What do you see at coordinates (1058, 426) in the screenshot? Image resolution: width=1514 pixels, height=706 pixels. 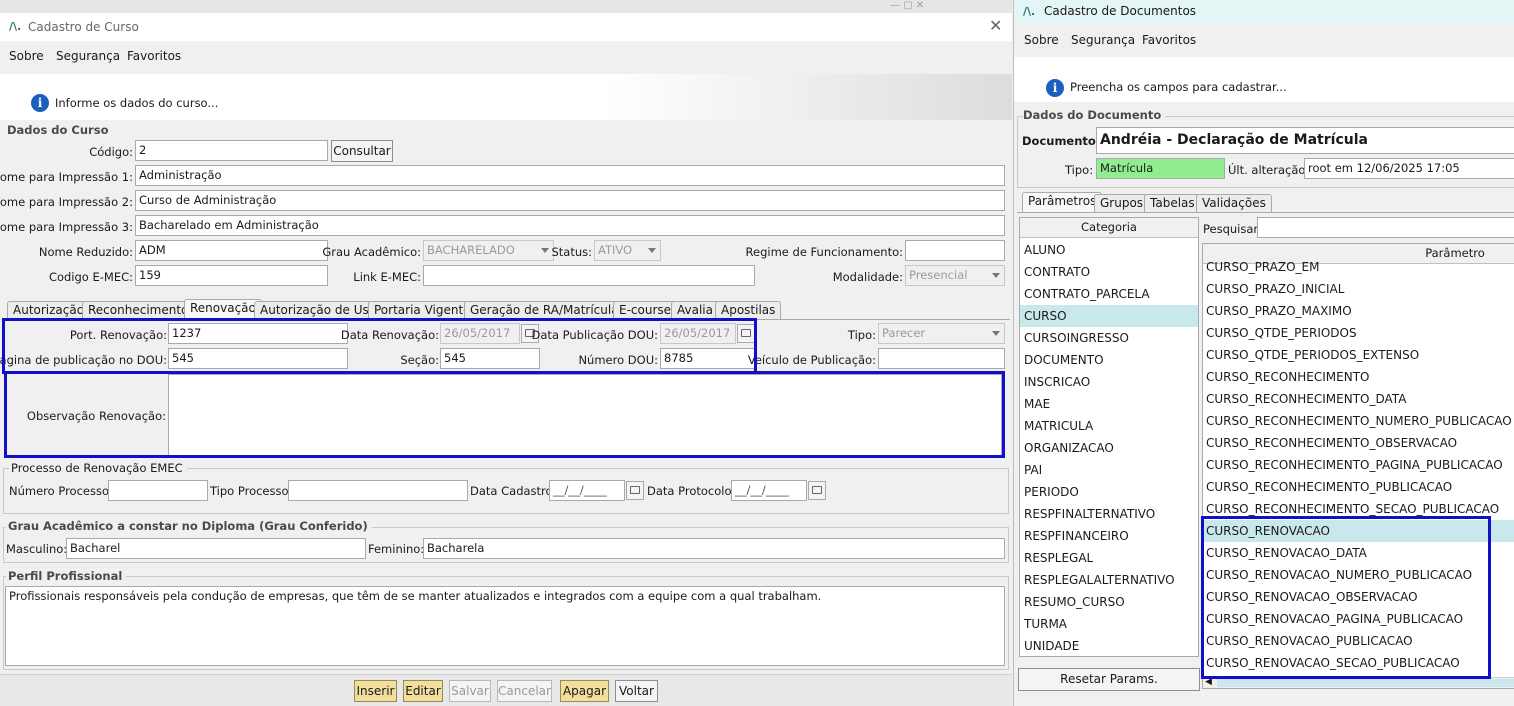 I see `categoria-item: MATRICULA` at bounding box center [1058, 426].